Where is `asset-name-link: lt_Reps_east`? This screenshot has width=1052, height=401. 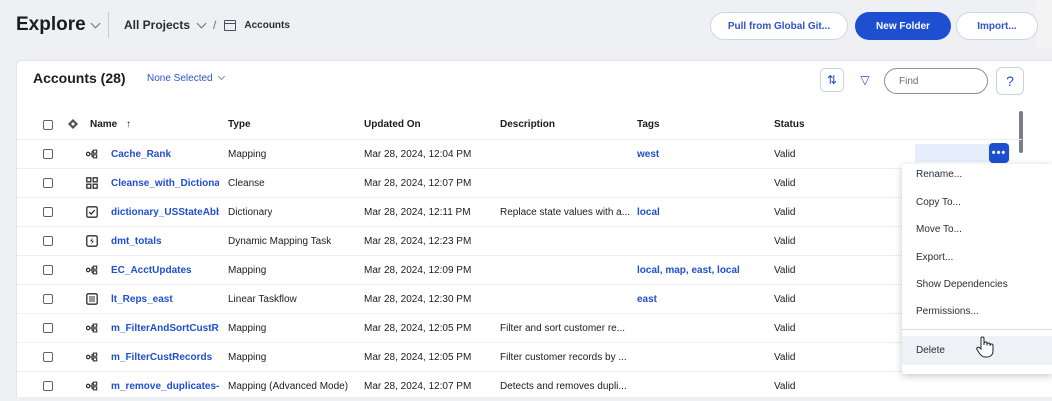
asset-name-link: lt_Reps_east is located at coordinates (165, 299).